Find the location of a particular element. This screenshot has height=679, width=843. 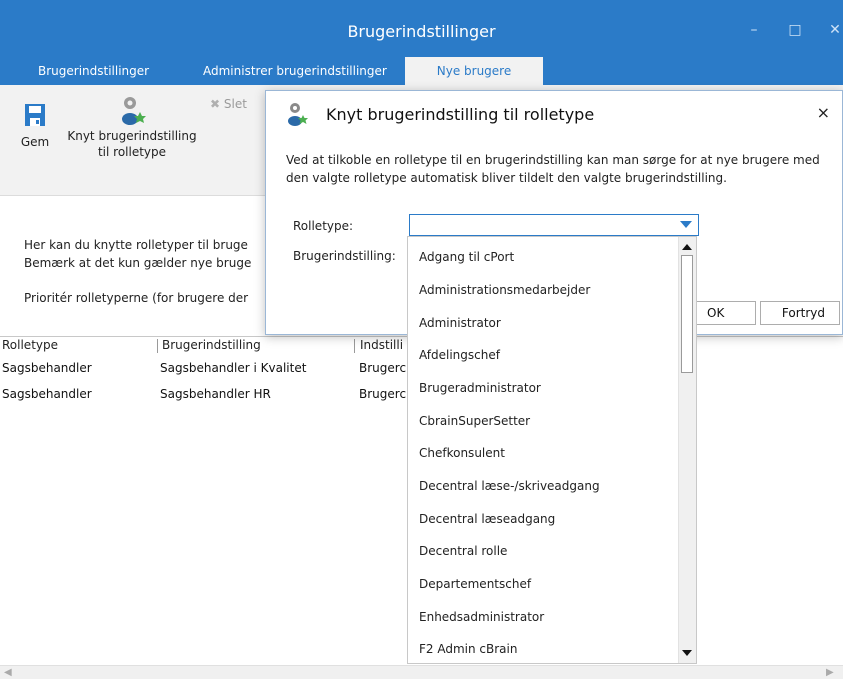

link-setting-button: Knyt brugerindstilling til rolletype is located at coordinates (132, 127).